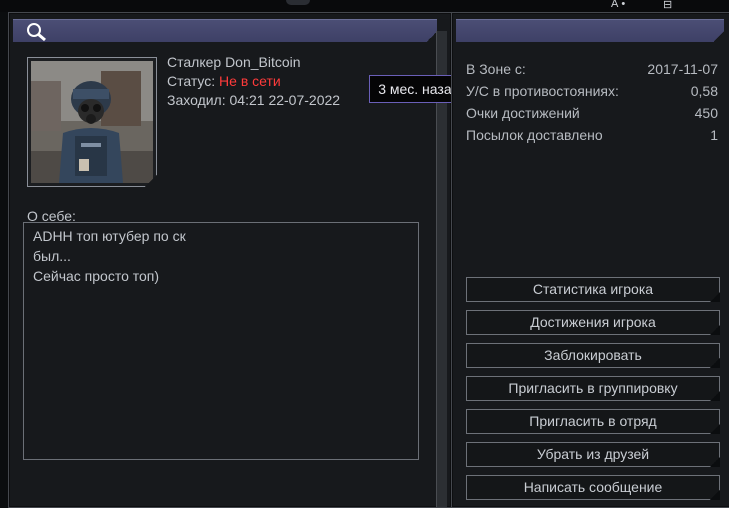  I want to click on status-label: Статус:, so click(191, 81).